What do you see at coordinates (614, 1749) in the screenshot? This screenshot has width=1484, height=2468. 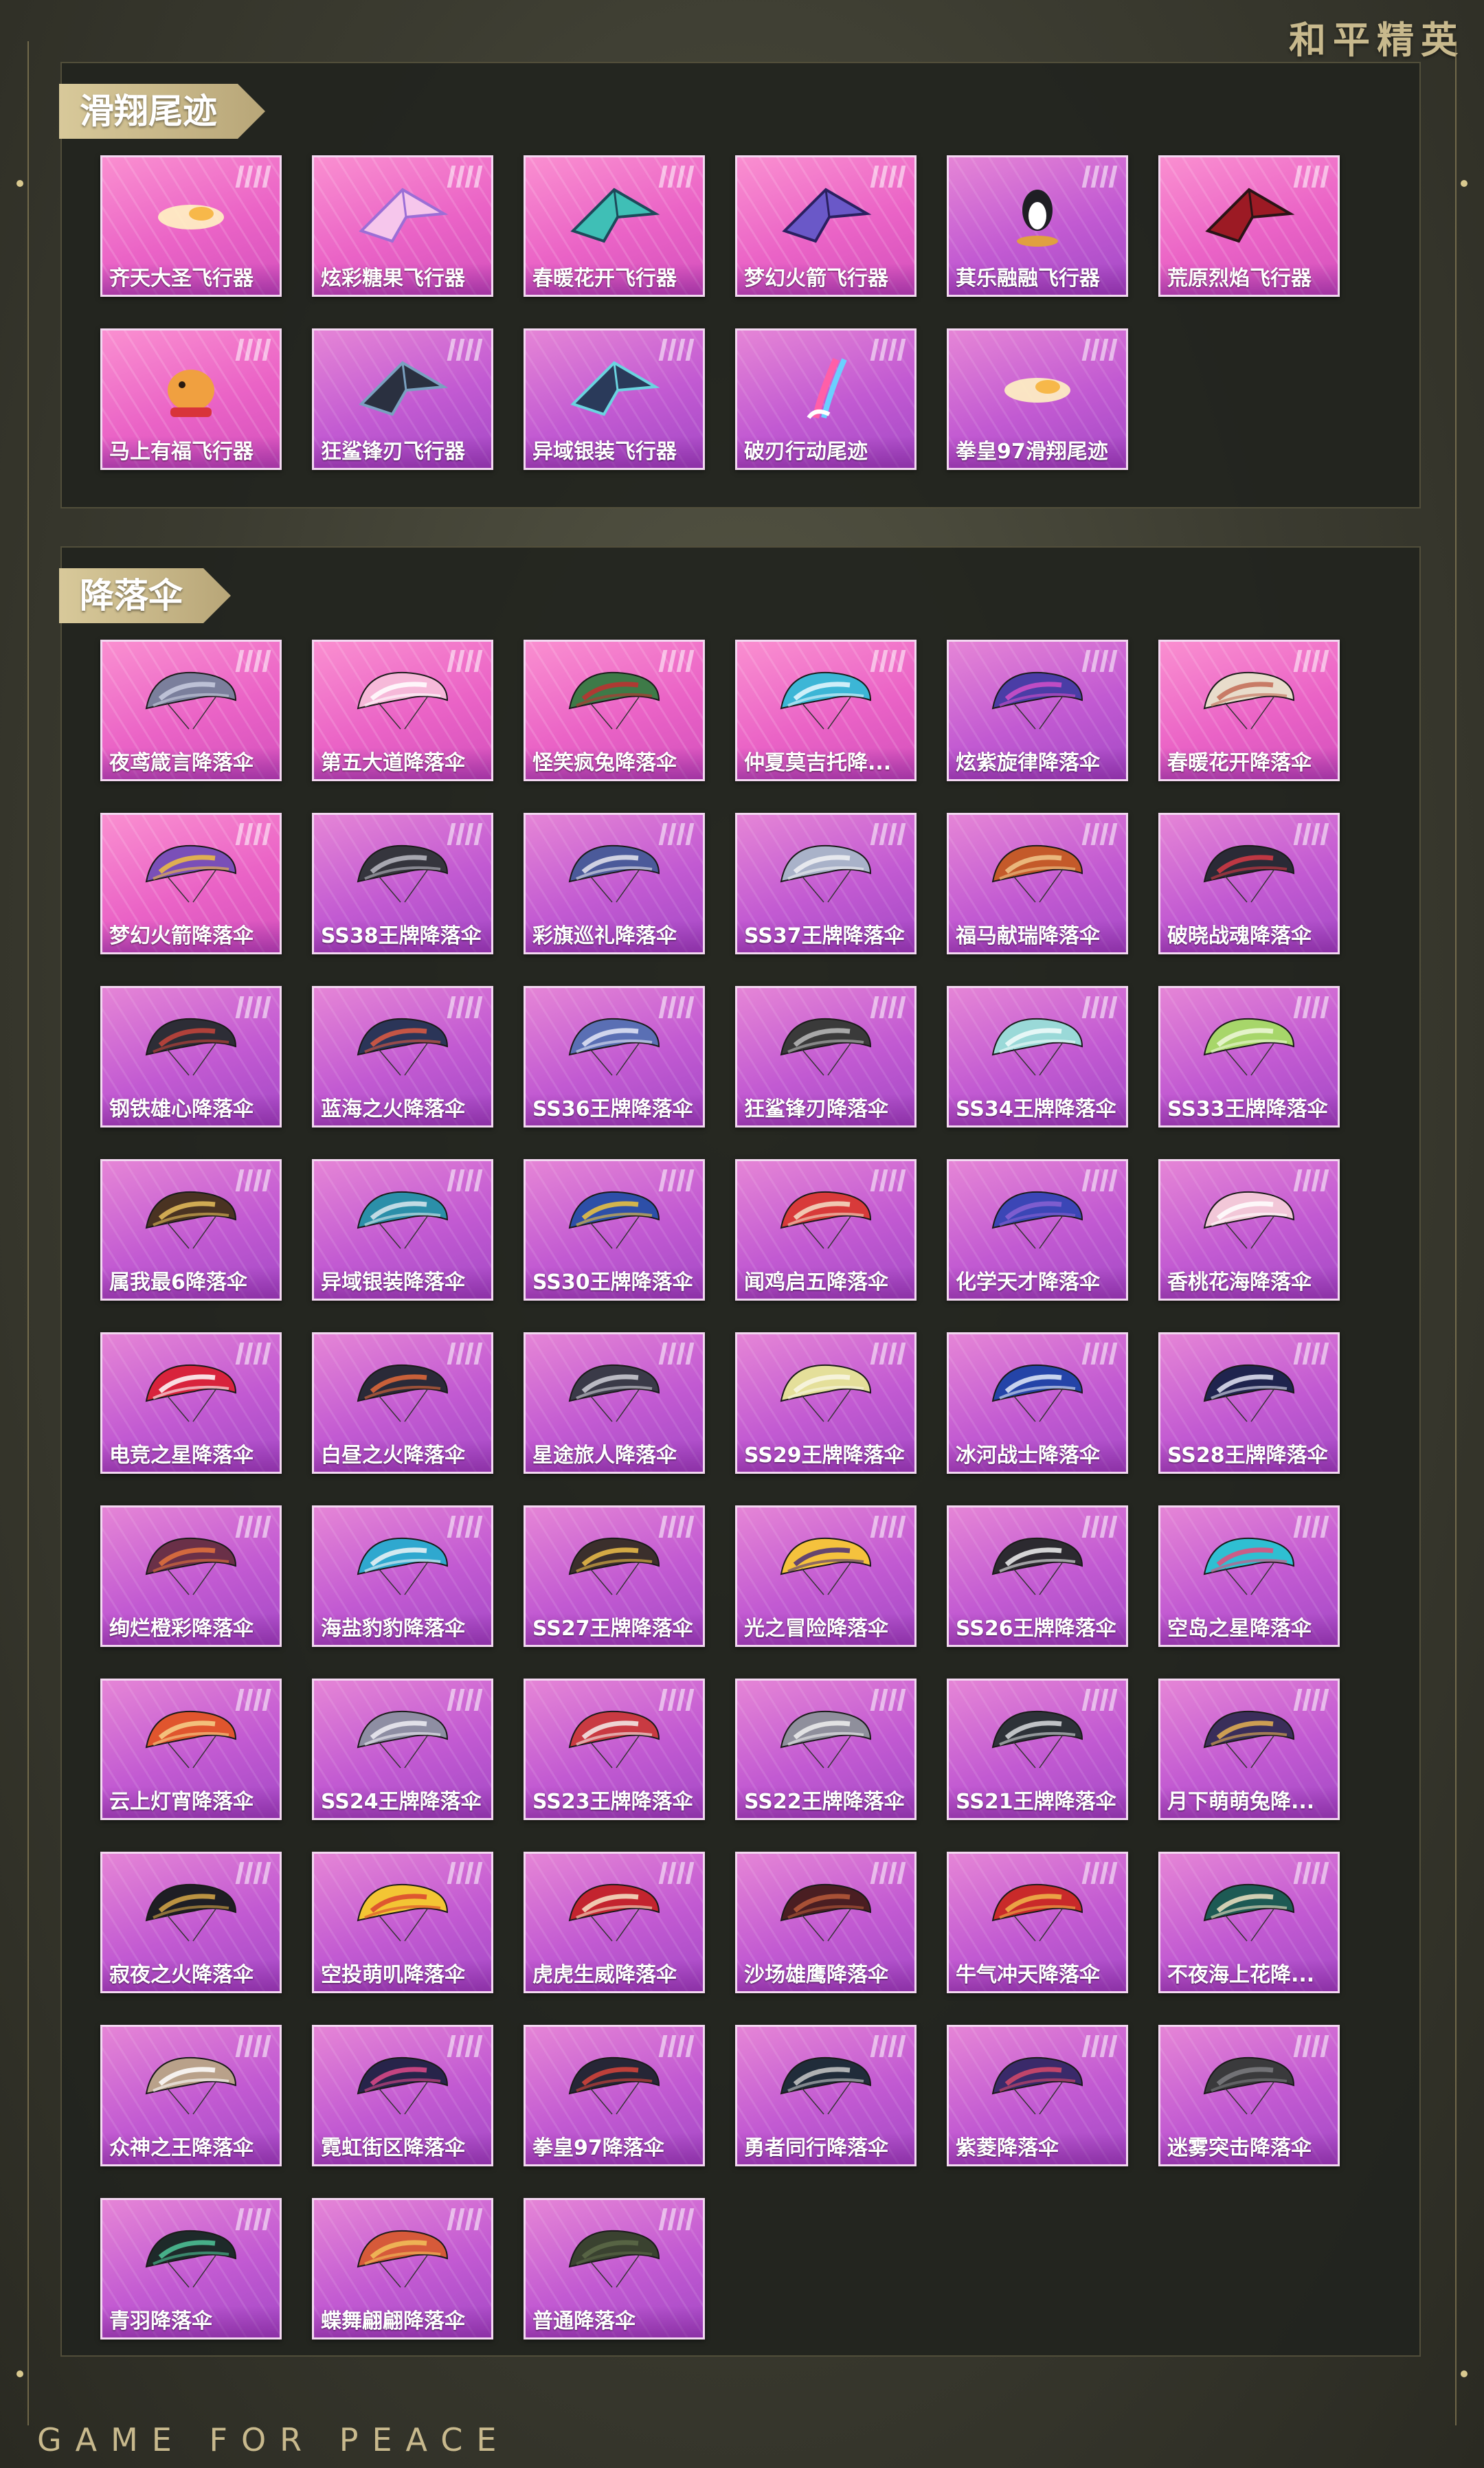 I see `parachute-card: SS23王牌降落伞` at bounding box center [614, 1749].